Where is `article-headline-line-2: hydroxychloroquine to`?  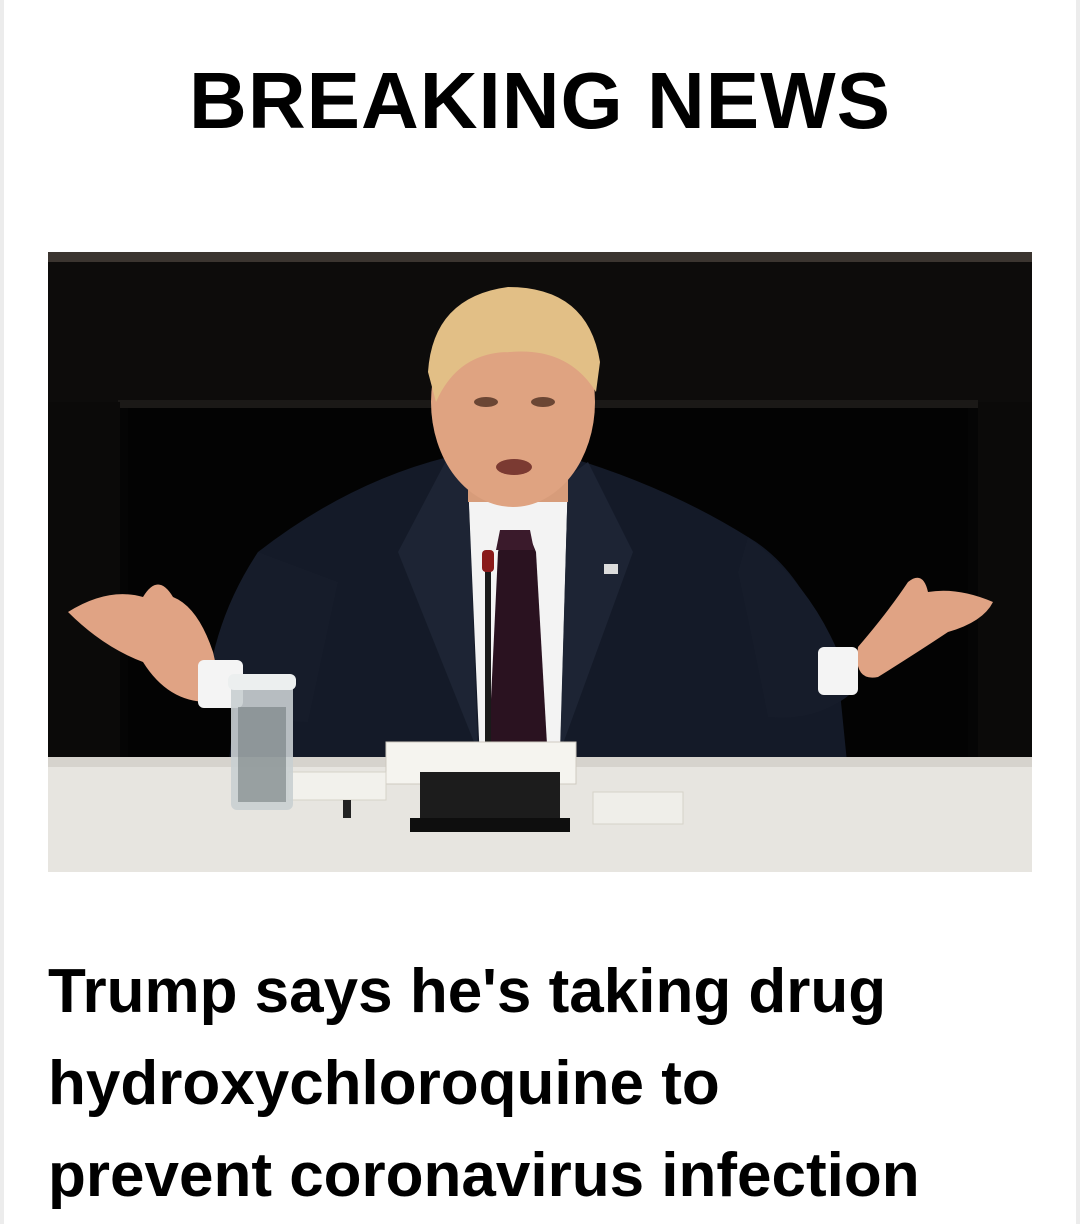
article-headline-line-2: hydroxychloroquine to is located at coordinates (384, 1083).